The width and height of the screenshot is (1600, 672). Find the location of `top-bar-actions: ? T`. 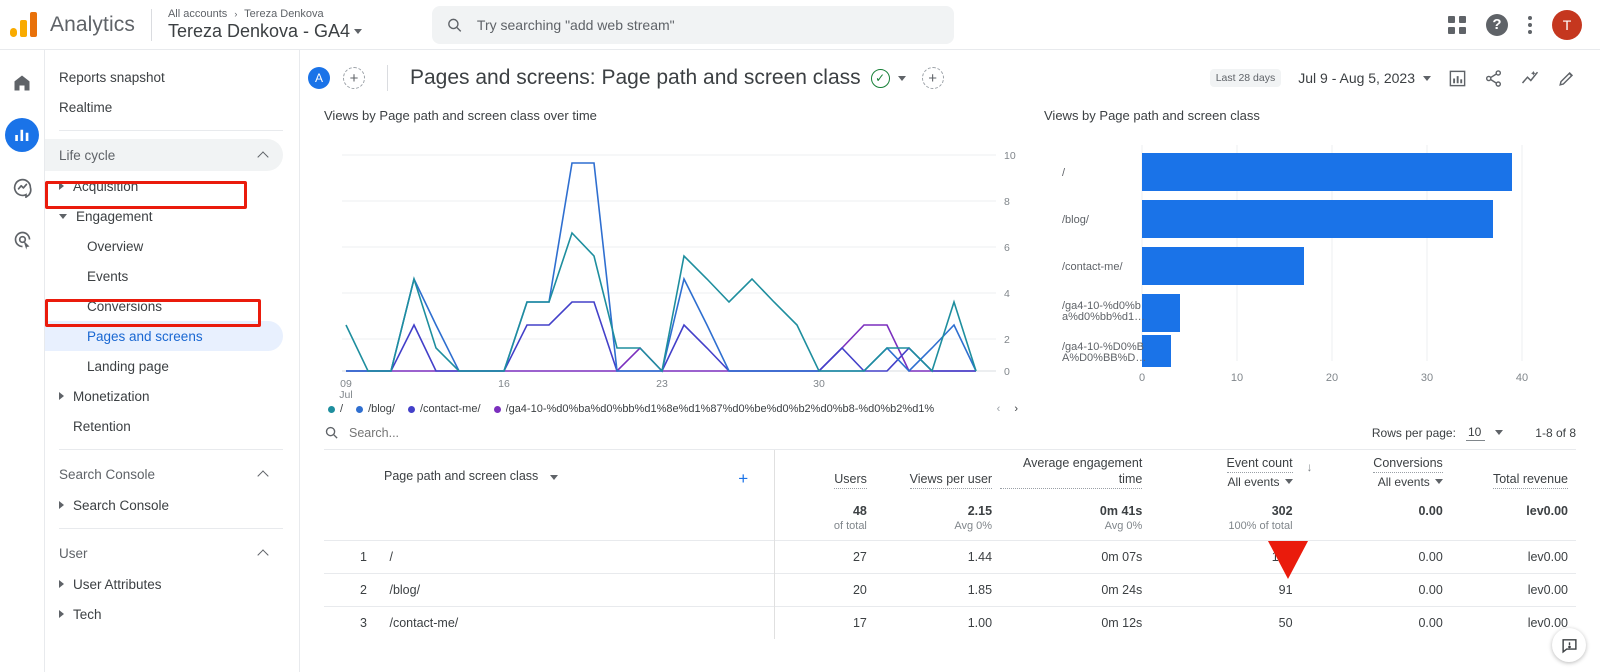

top-bar-actions: ? T is located at coordinates (1524, 24).